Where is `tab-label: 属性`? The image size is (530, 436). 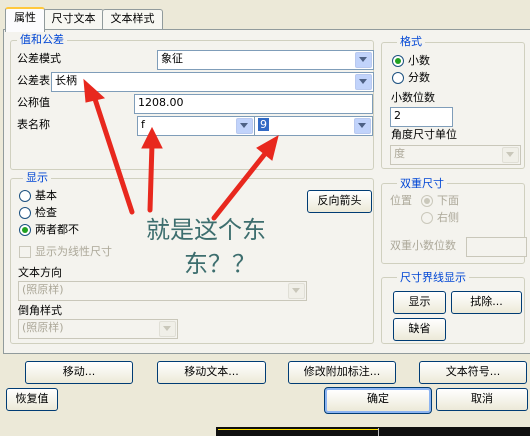 tab-label: 属性 is located at coordinates (25, 17).